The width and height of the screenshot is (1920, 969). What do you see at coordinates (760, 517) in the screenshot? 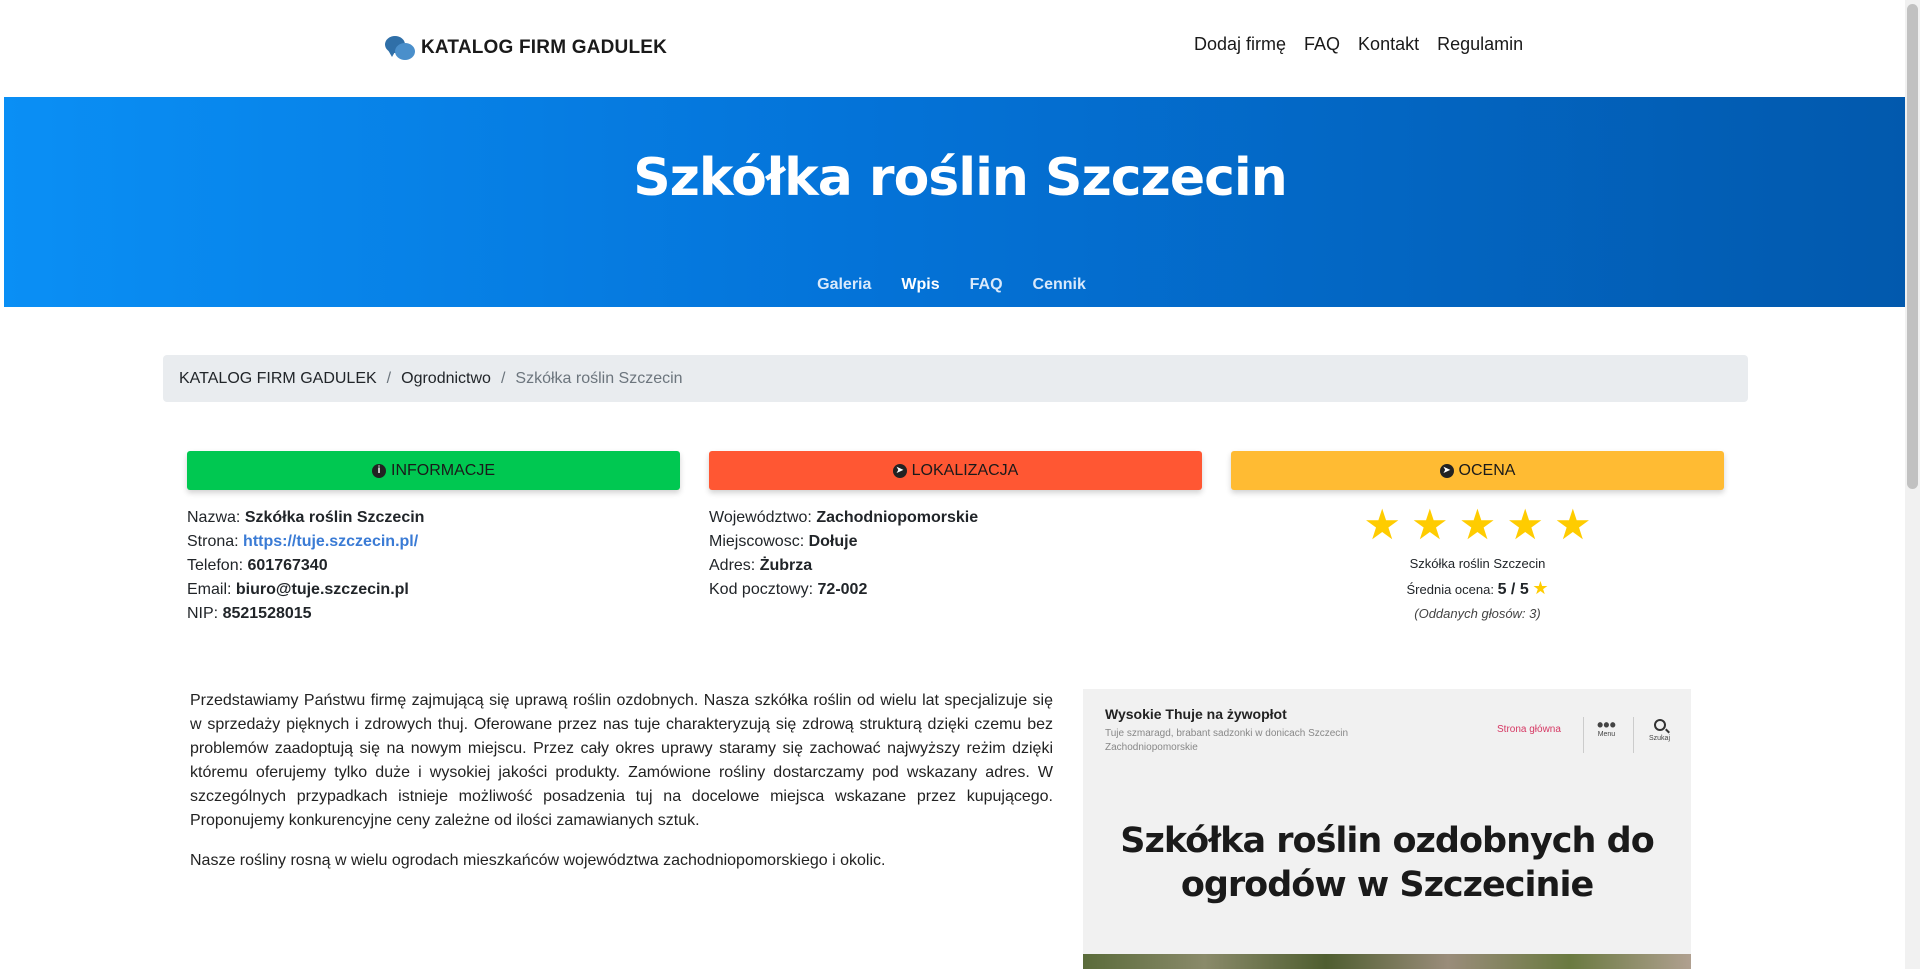
I see `voivodeship-label: Województwo:` at bounding box center [760, 517].